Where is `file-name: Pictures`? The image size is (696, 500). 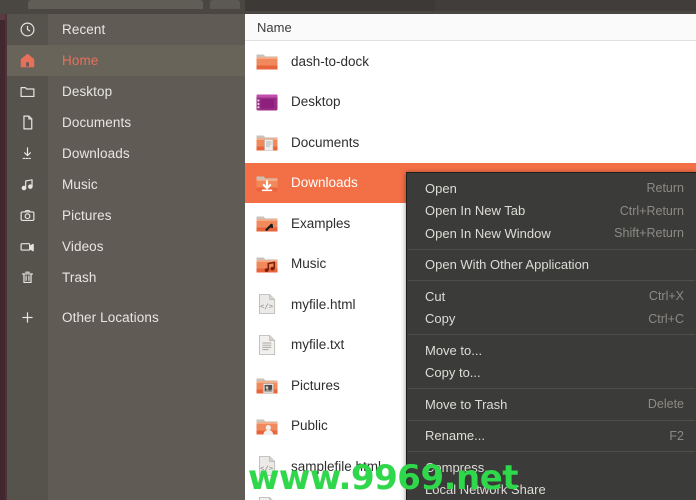 file-name: Pictures is located at coordinates (315, 385).